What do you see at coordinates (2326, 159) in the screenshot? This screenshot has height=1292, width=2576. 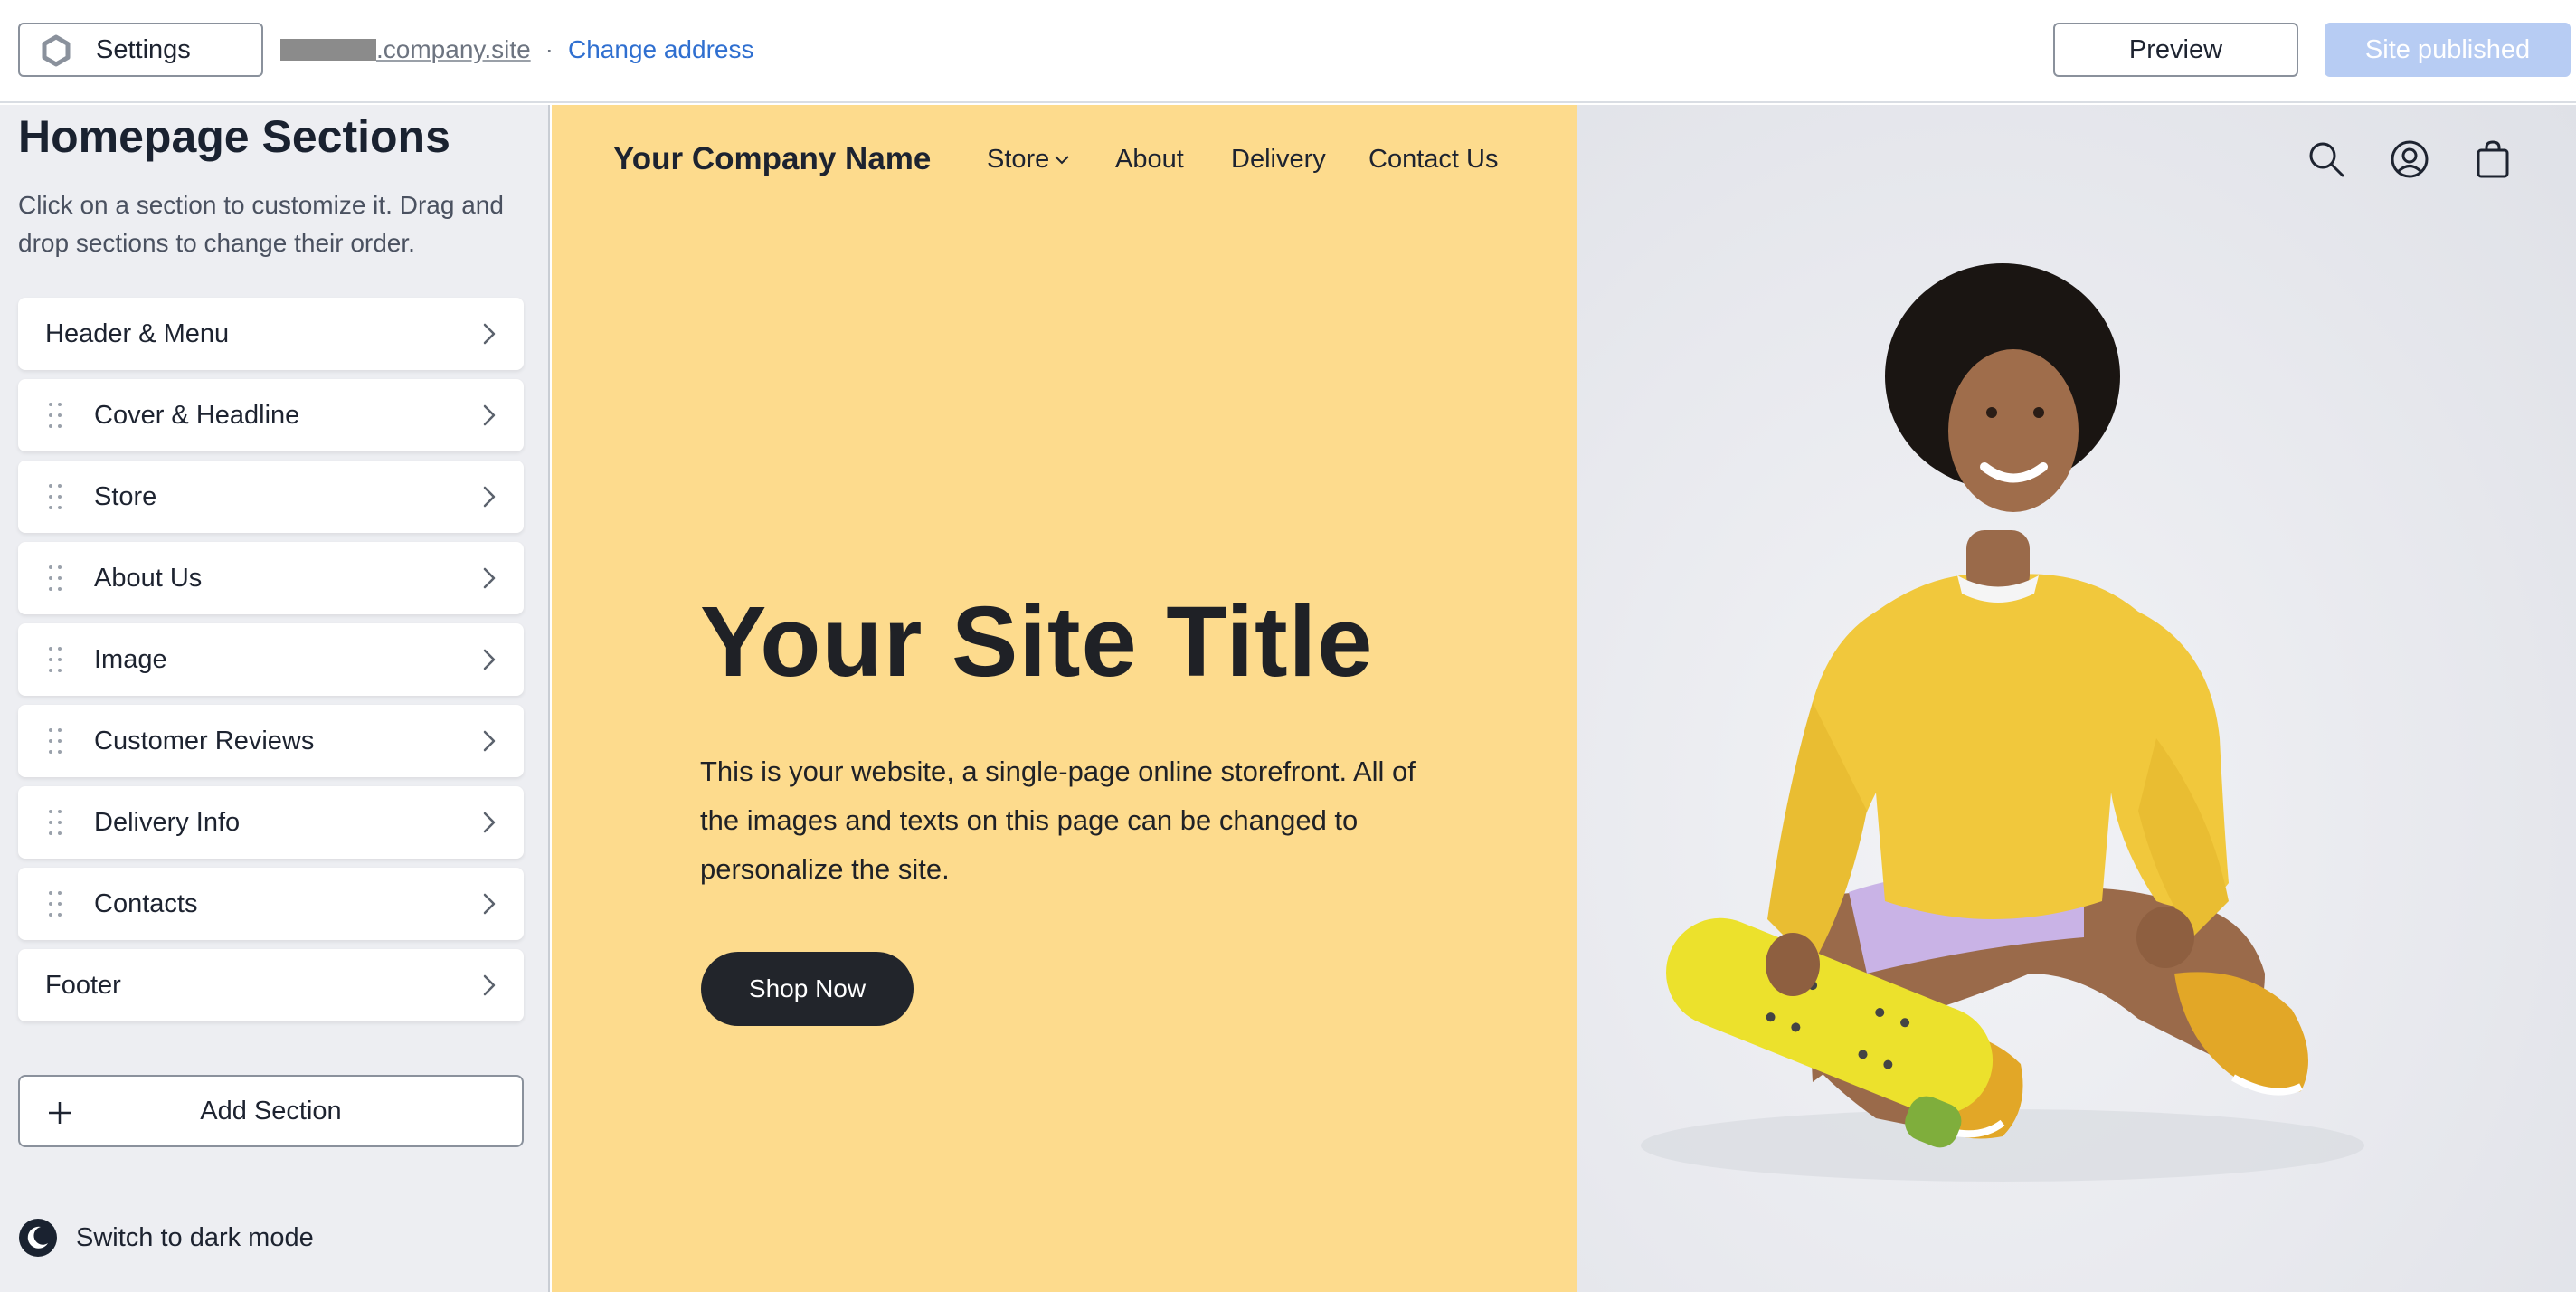 I see `search-icon` at bounding box center [2326, 159].